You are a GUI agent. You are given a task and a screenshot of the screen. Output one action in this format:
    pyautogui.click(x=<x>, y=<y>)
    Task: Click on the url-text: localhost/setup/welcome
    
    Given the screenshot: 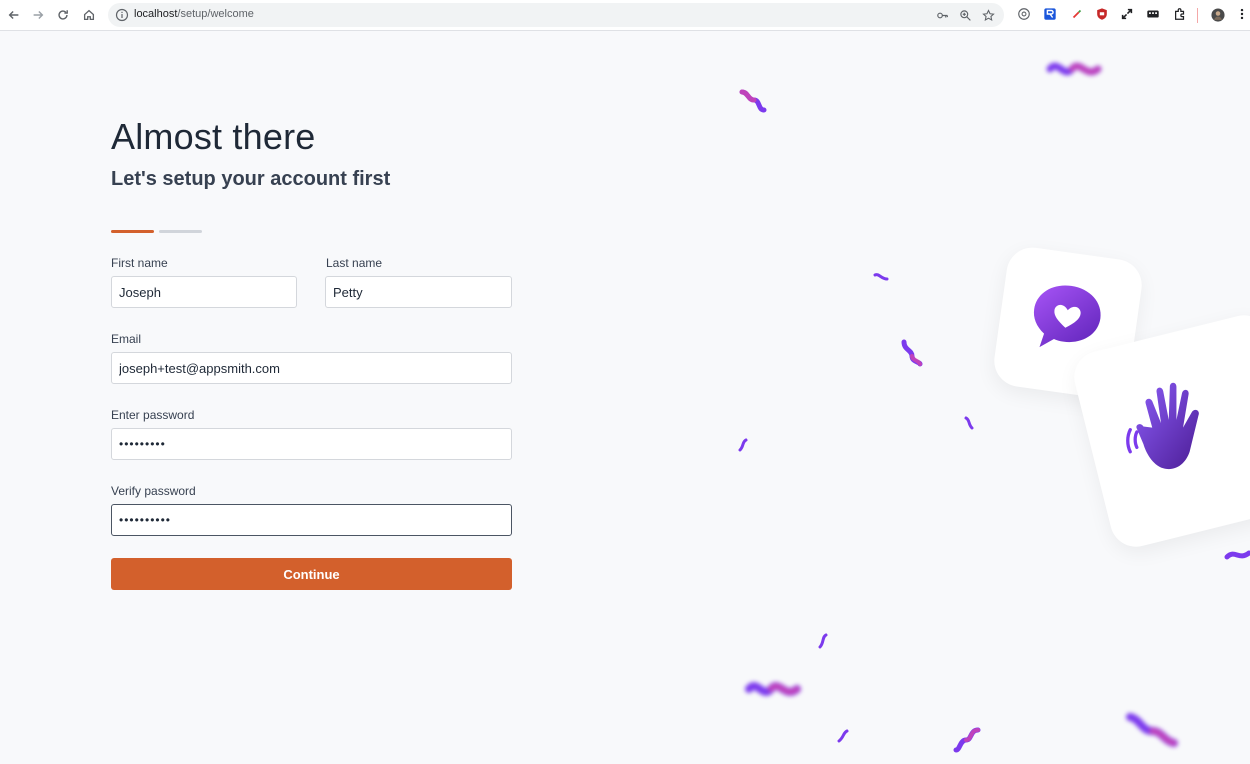 What is the action you would take?
    pyautogui.click(x=194, y=14)
    